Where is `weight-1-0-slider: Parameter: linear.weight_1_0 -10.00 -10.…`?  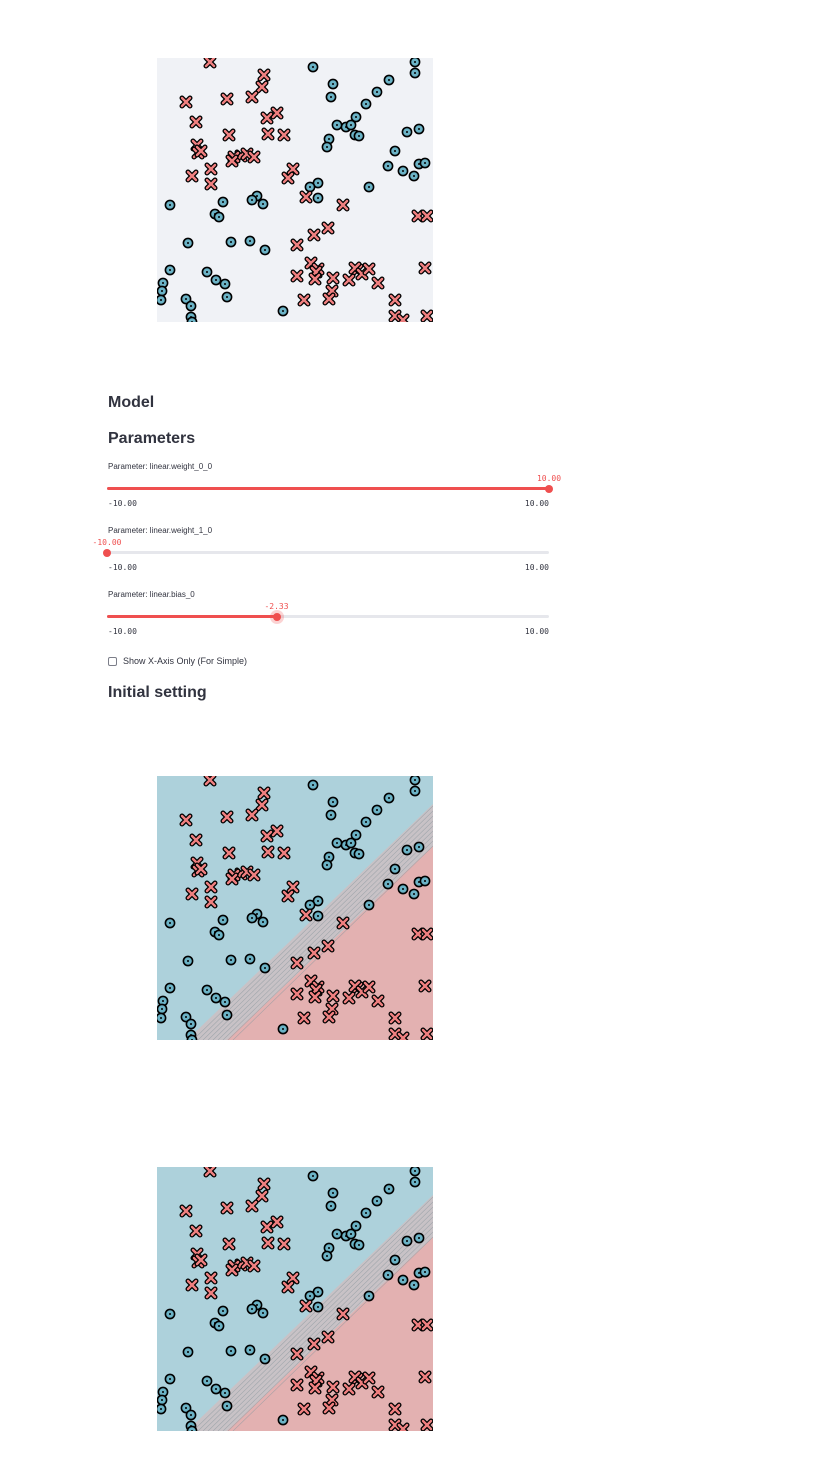 weight-1-0-slider: Parameter: linear.weight_1_0 -10.00 -10.… is located at coordinates (321, 554).